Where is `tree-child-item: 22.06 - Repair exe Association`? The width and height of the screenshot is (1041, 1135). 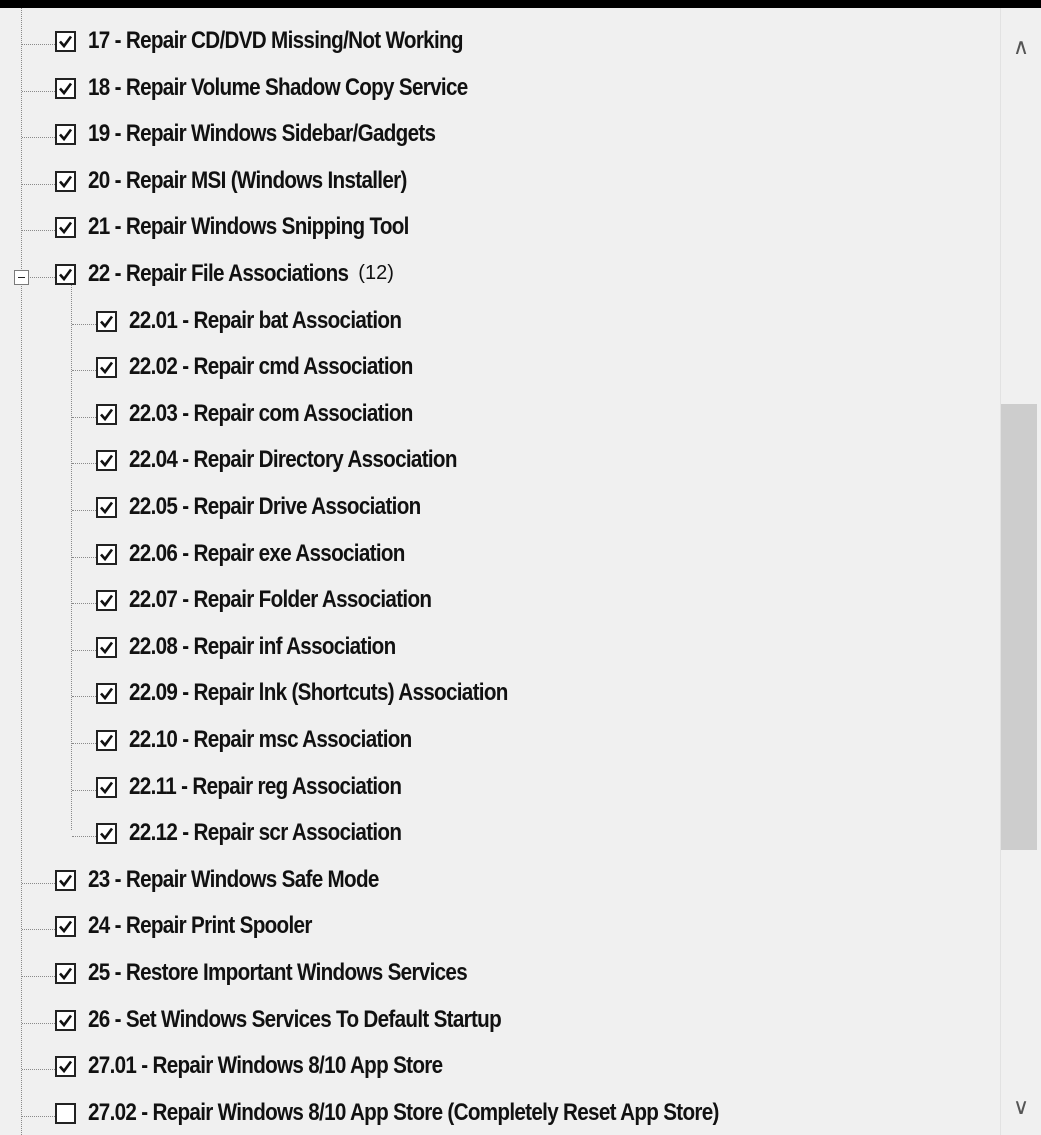 tree-child-item: 22.06 - Repair exe Association is located at coordinates (500, 557).